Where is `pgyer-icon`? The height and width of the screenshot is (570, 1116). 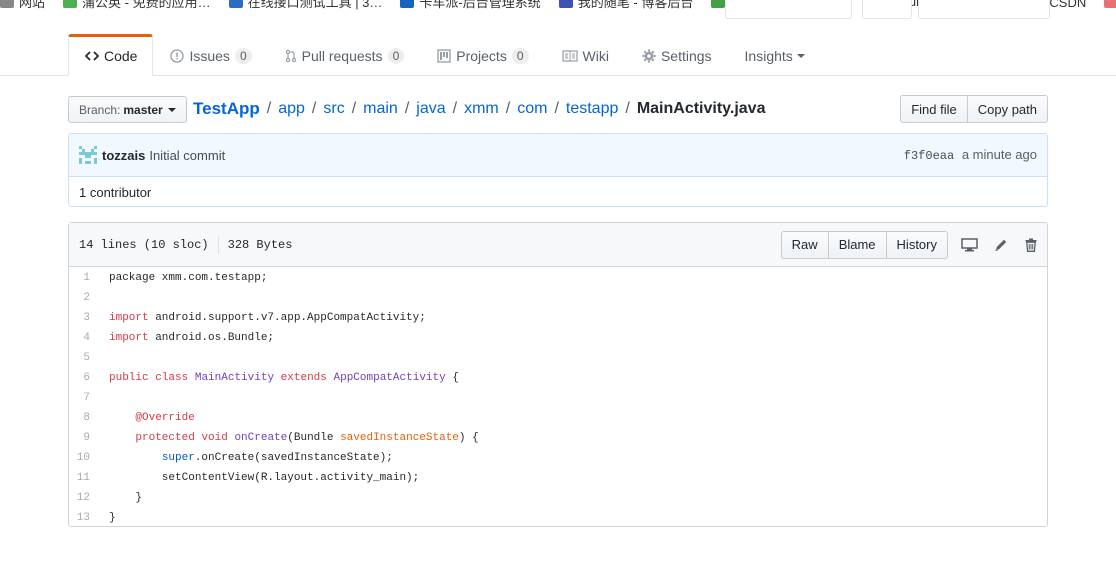 pgyer-icon is located at coordinates (70, 4).